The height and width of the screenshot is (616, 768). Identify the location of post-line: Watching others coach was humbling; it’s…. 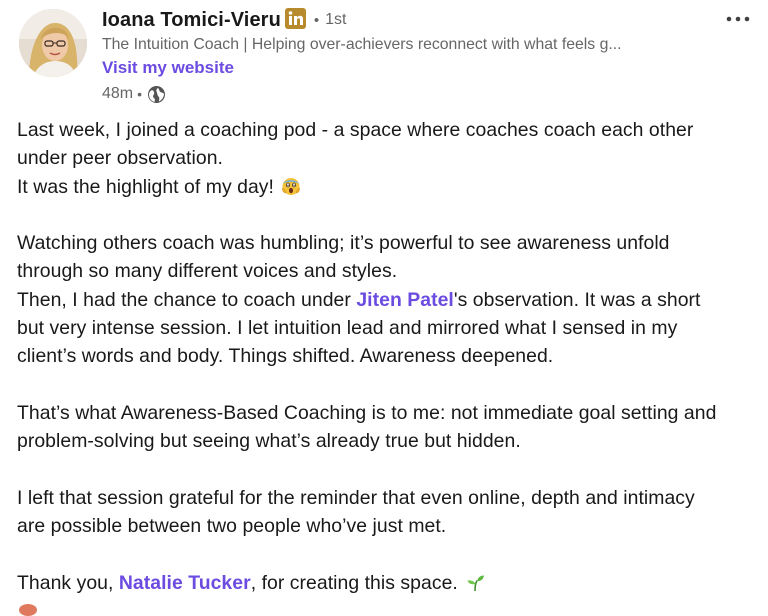
(343, 243).